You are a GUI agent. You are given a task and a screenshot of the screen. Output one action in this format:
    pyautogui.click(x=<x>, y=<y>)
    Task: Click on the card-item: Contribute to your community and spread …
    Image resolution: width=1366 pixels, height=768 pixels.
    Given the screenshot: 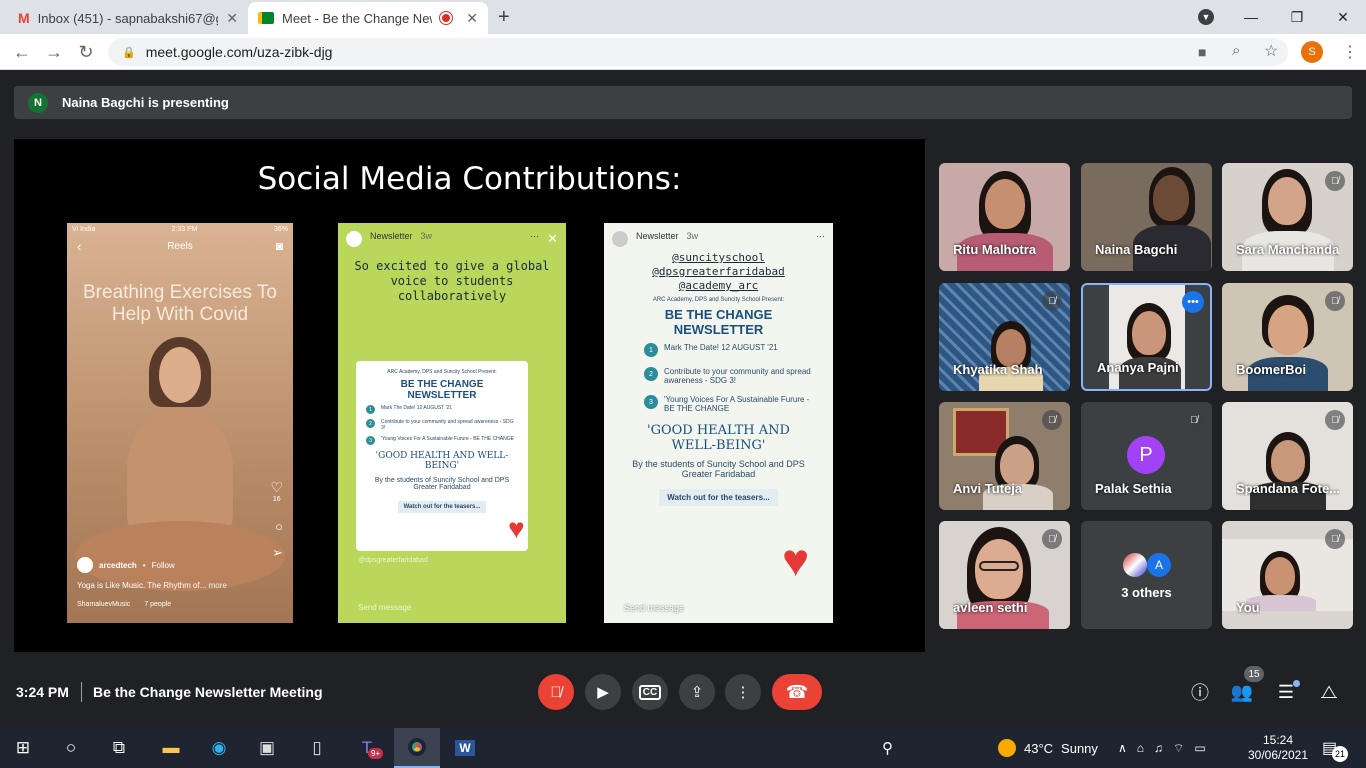 What is the action you would take?
    pyautogui.click(x=737, y=376)
    